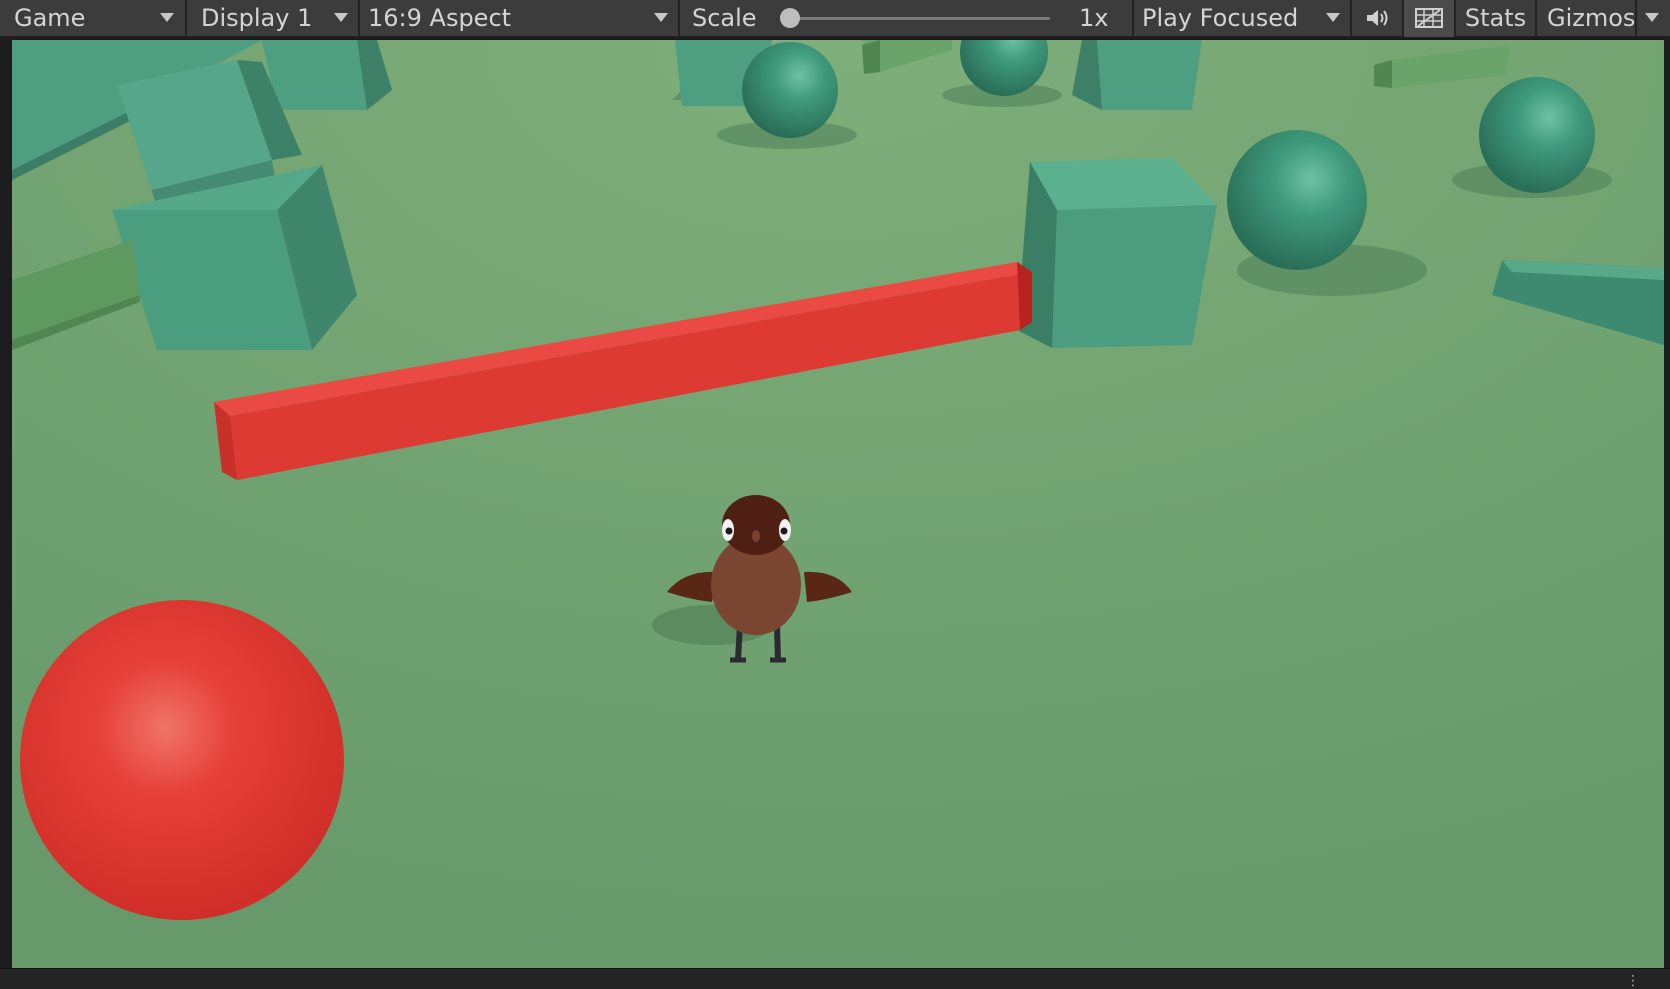 The height and width of the screenshot is (989, 1670). I want to click on scale-control: Scale 1x, so click(907, 18).